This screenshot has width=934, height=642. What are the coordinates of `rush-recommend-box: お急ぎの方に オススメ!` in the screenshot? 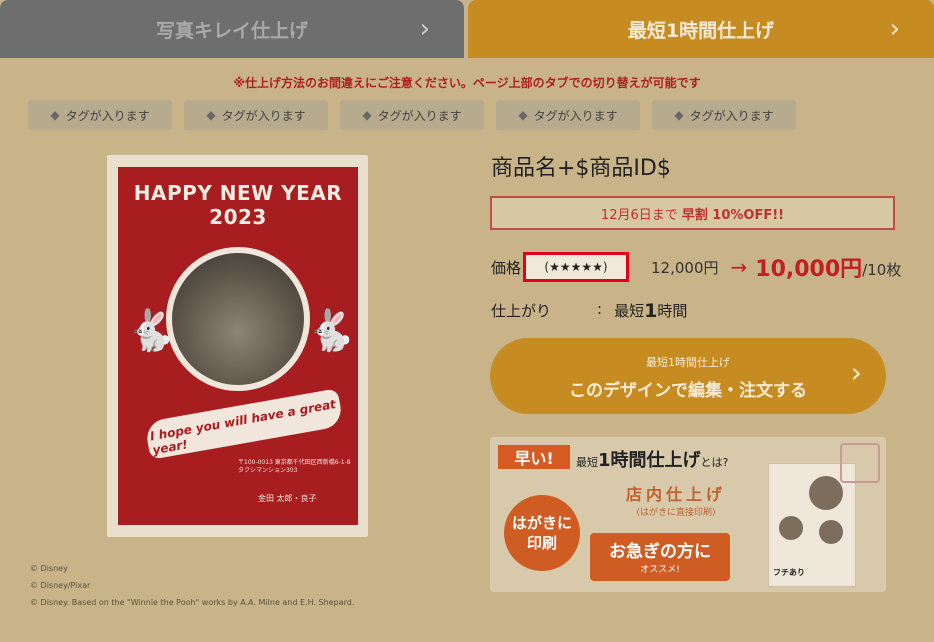 It's located at (660, 557).